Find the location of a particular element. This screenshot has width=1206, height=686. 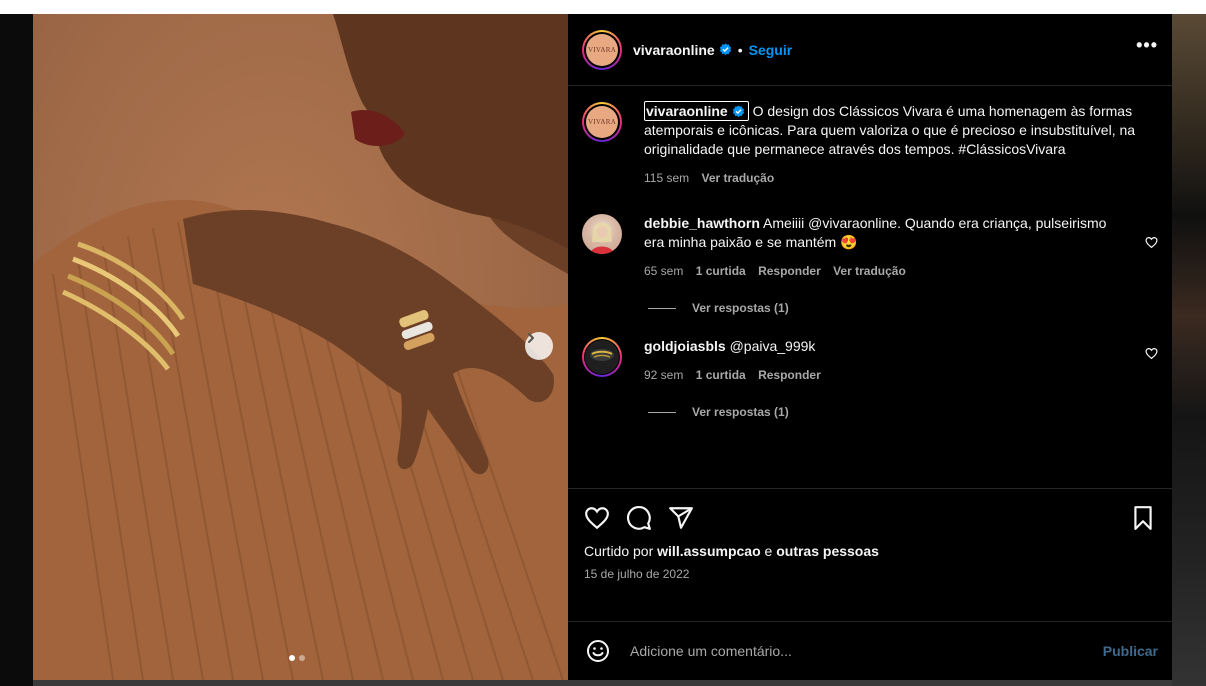

author-avatar: VIVARA is located at coordinates (602, 49).